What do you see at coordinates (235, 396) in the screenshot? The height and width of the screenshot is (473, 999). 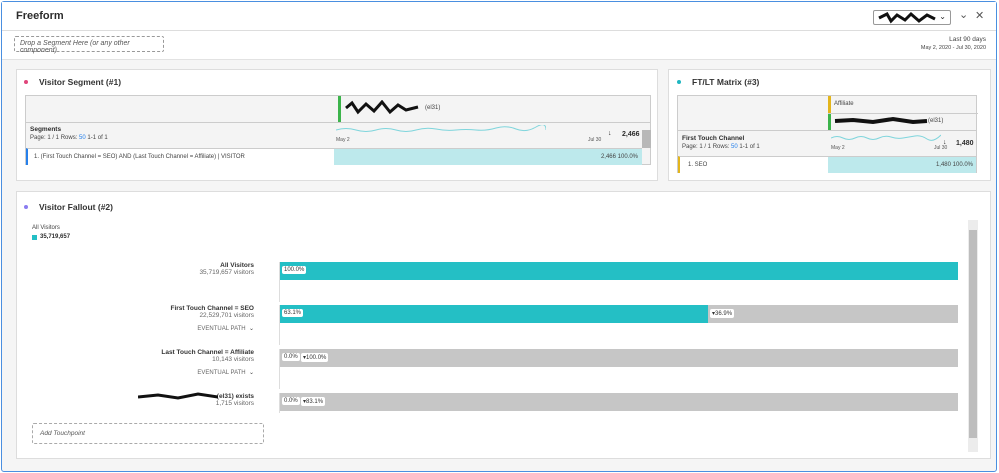 I see `step-name: (el31) exists` at bounding box center [235, 396].